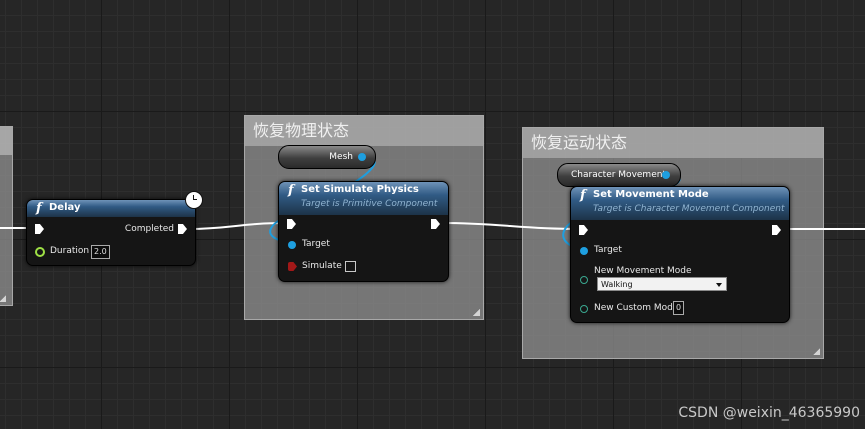 The width and height of the screenshot is (865, 429). I want to click on duration-input: 2.0, so click(100, 252).